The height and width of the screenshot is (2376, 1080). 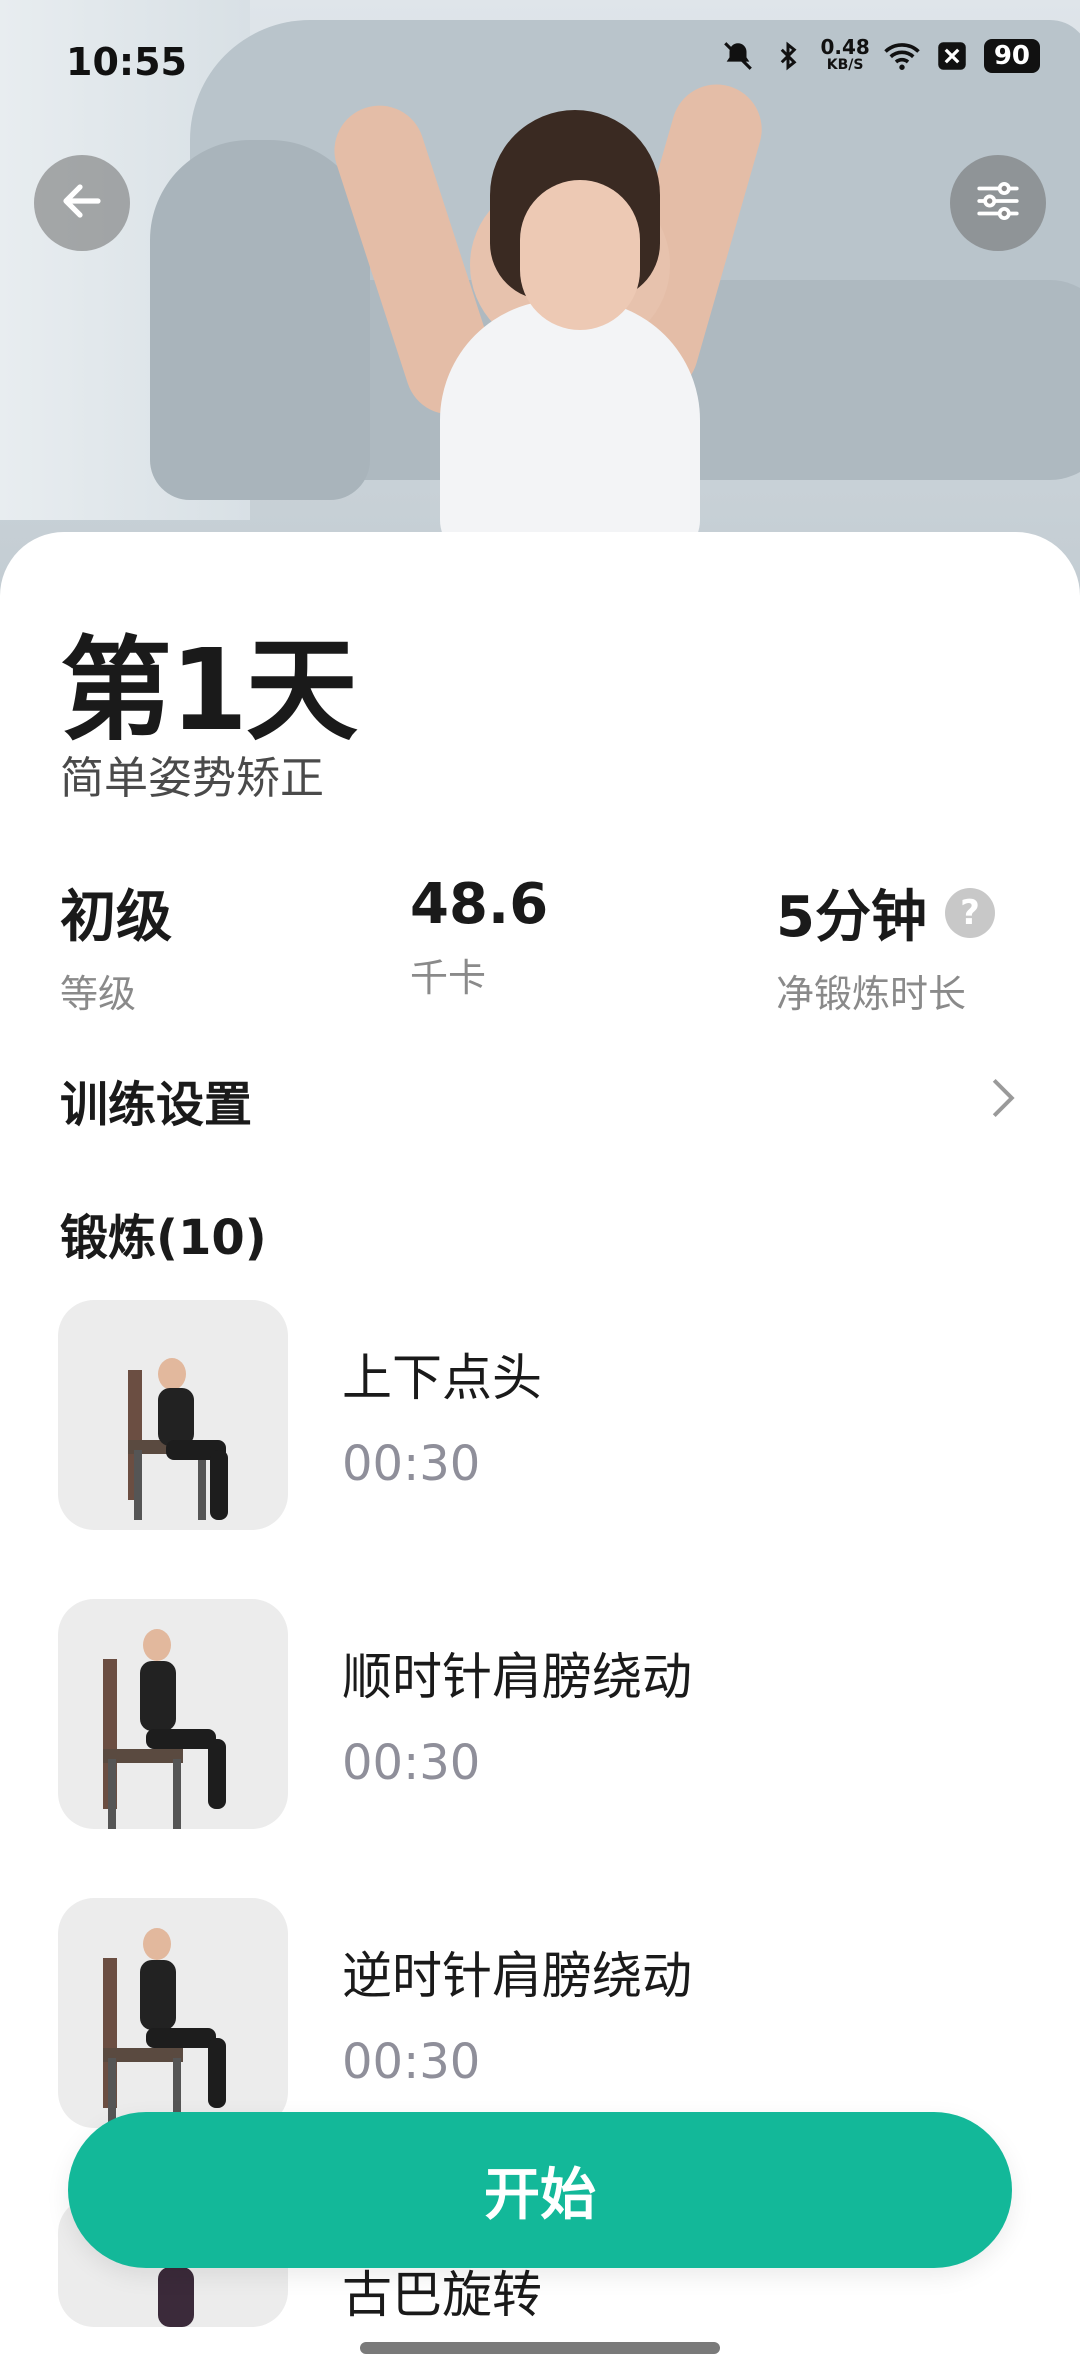 What do you see at coordinates (260, 320) in the screenshot?
I see `hero-sofa-arm` at bounding box center [260, 320].